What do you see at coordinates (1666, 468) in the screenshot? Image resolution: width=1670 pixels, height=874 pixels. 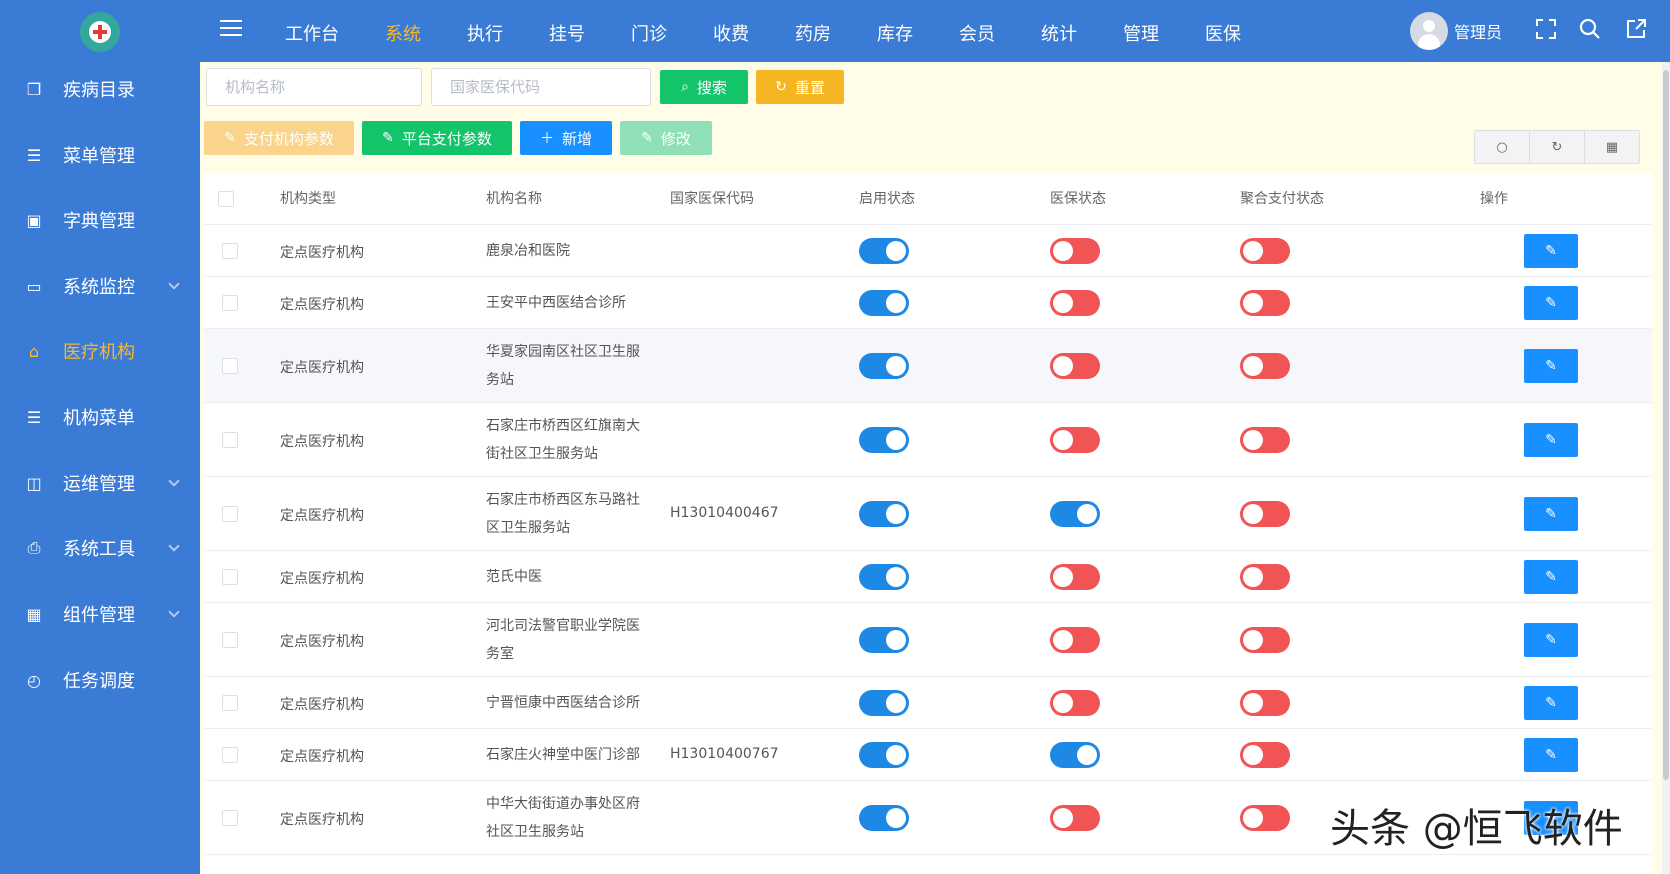 I see `scrollbar` at bounding box center [1666, 468].